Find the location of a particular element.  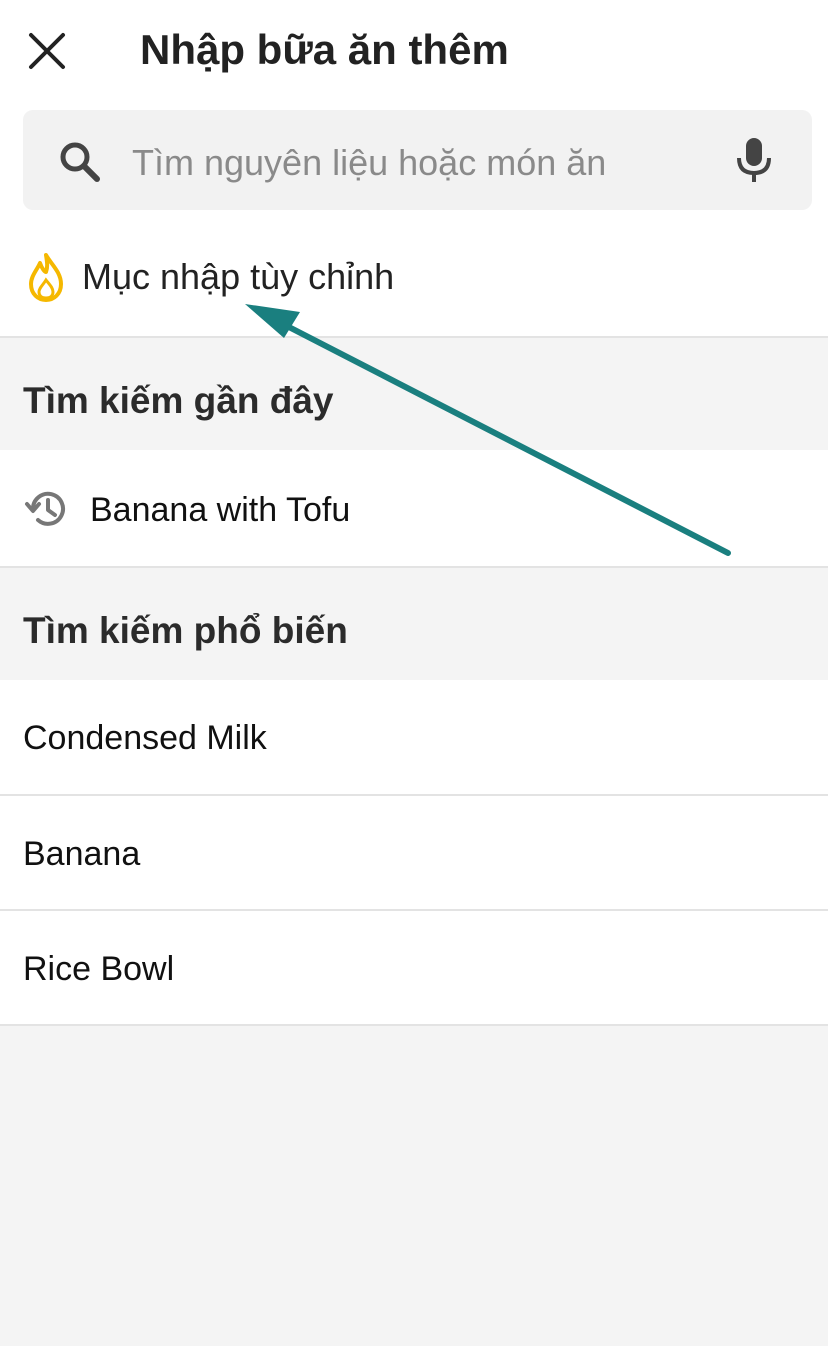

popular-section-title: Tìm kiếm phổ biến is located at coordinates (185, 630).